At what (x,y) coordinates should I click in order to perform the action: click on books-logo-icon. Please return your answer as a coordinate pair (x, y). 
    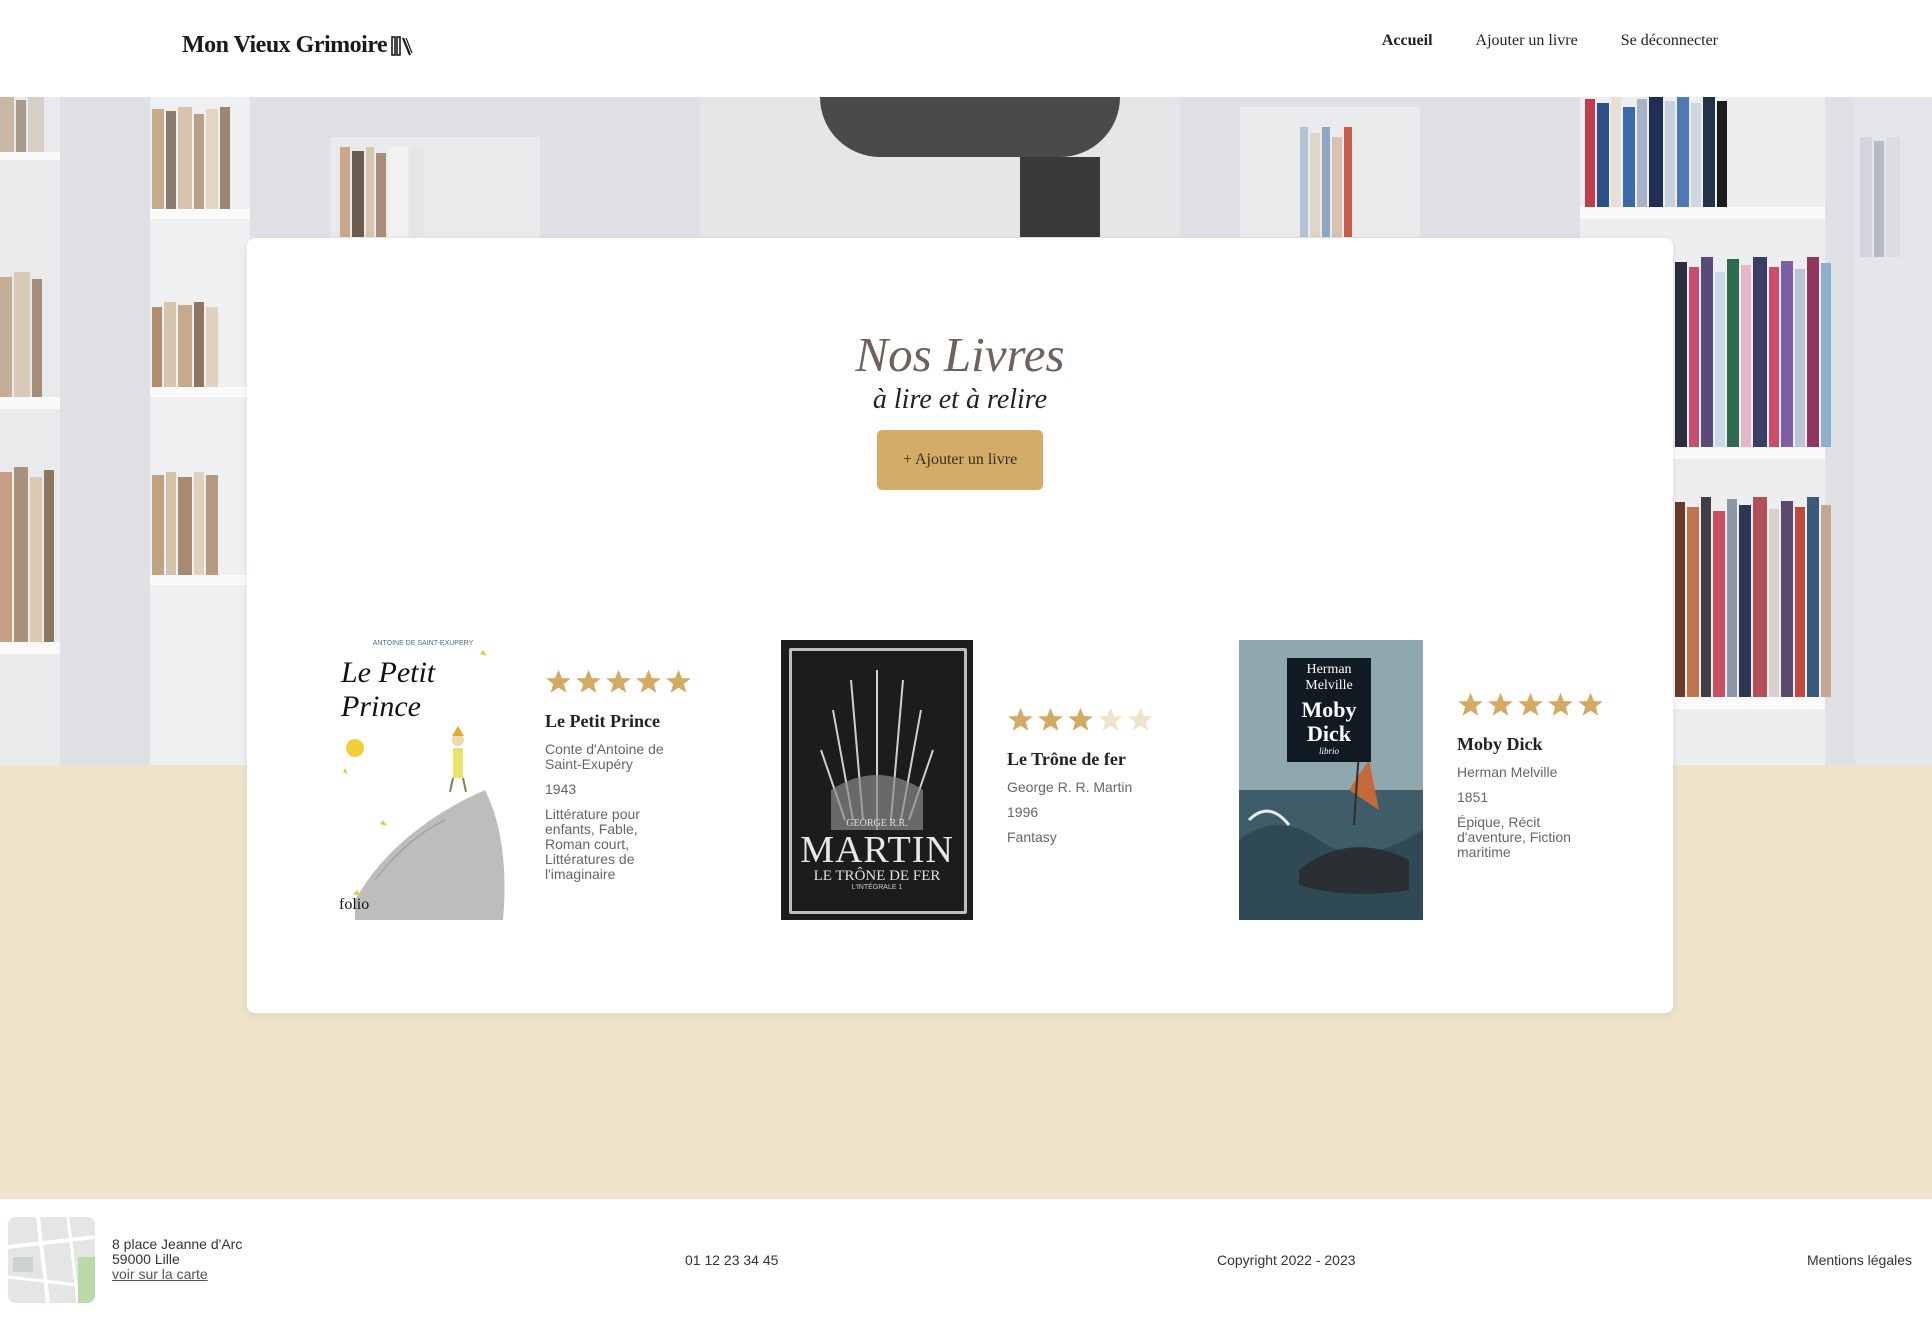
    Looking at the image, I should click on (402, 45).